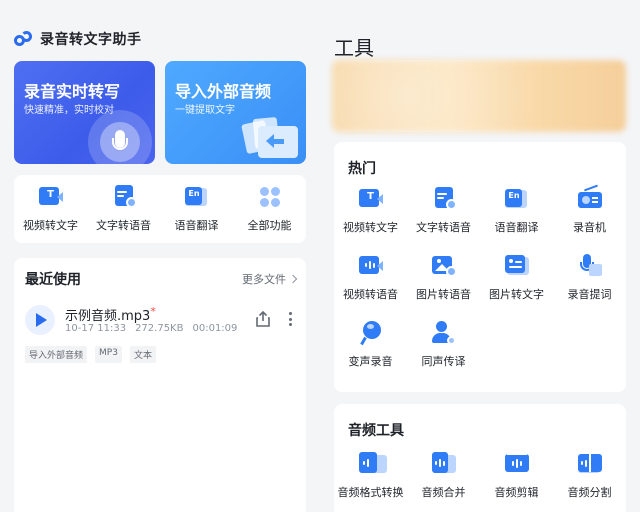 The image size is (640, 512). I want to click on all-features-icon, so click(270, 197).